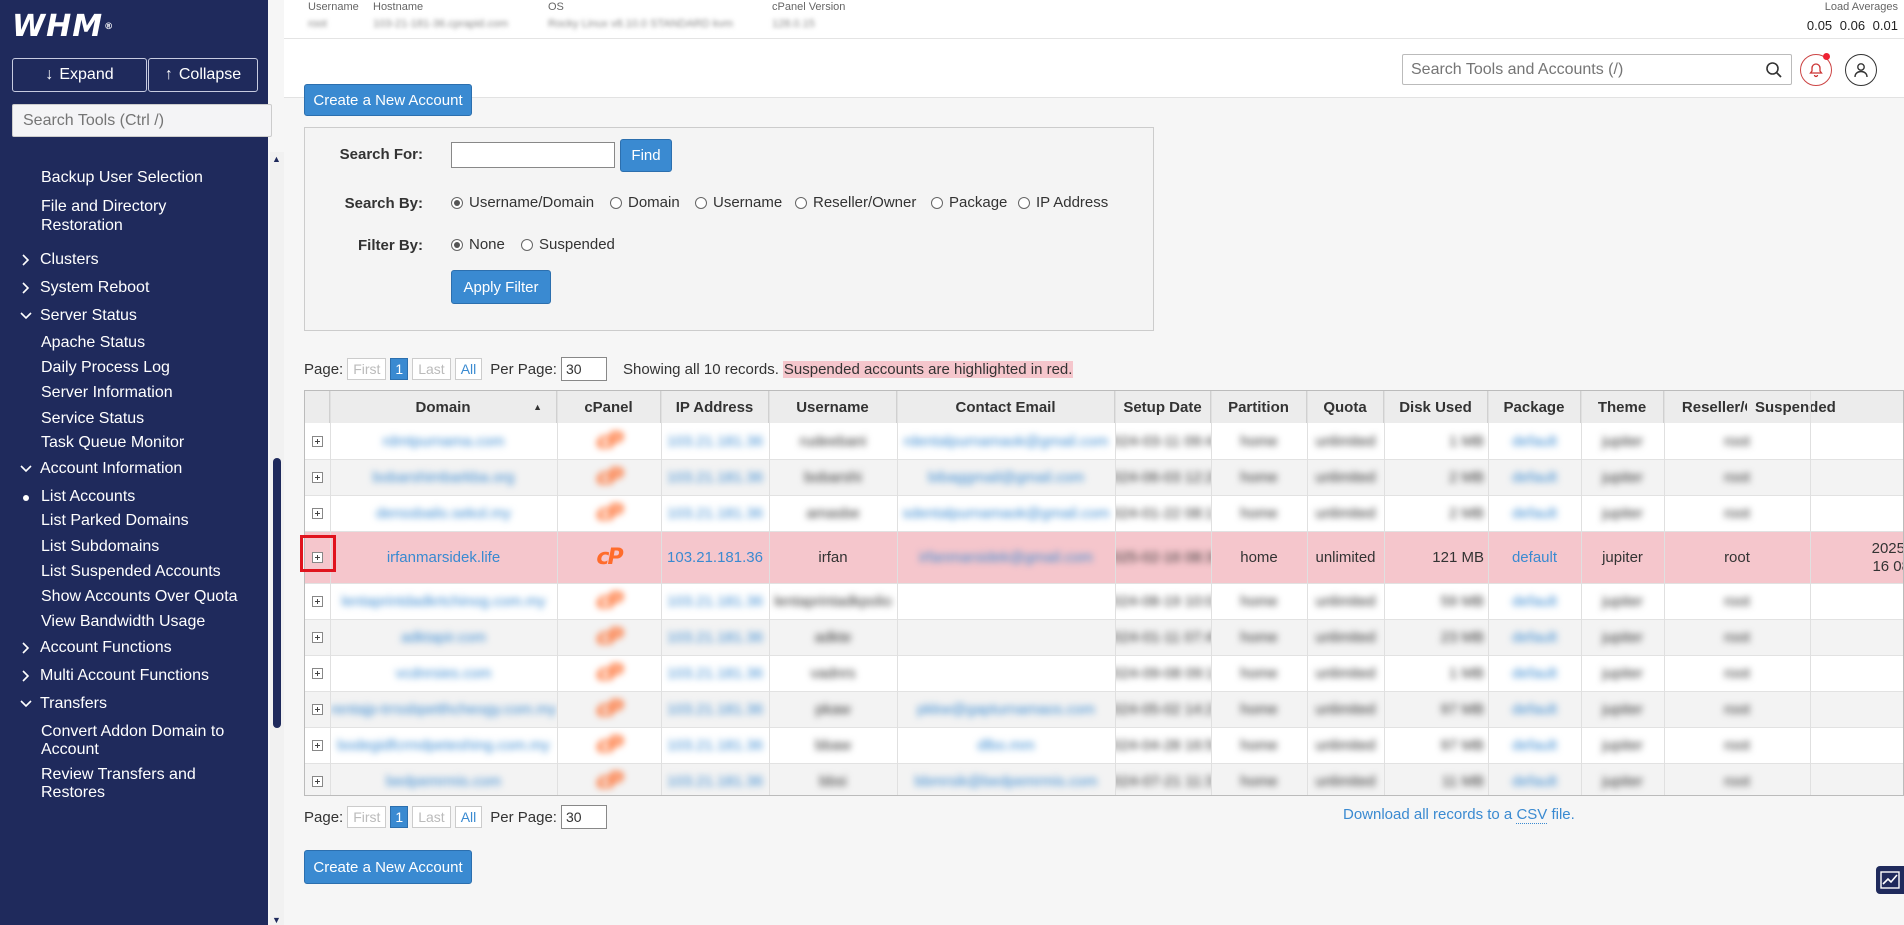 The height and width of the screenshot is (925, 1904). I want to click on scrollbar-thumb, so click(277, 593).